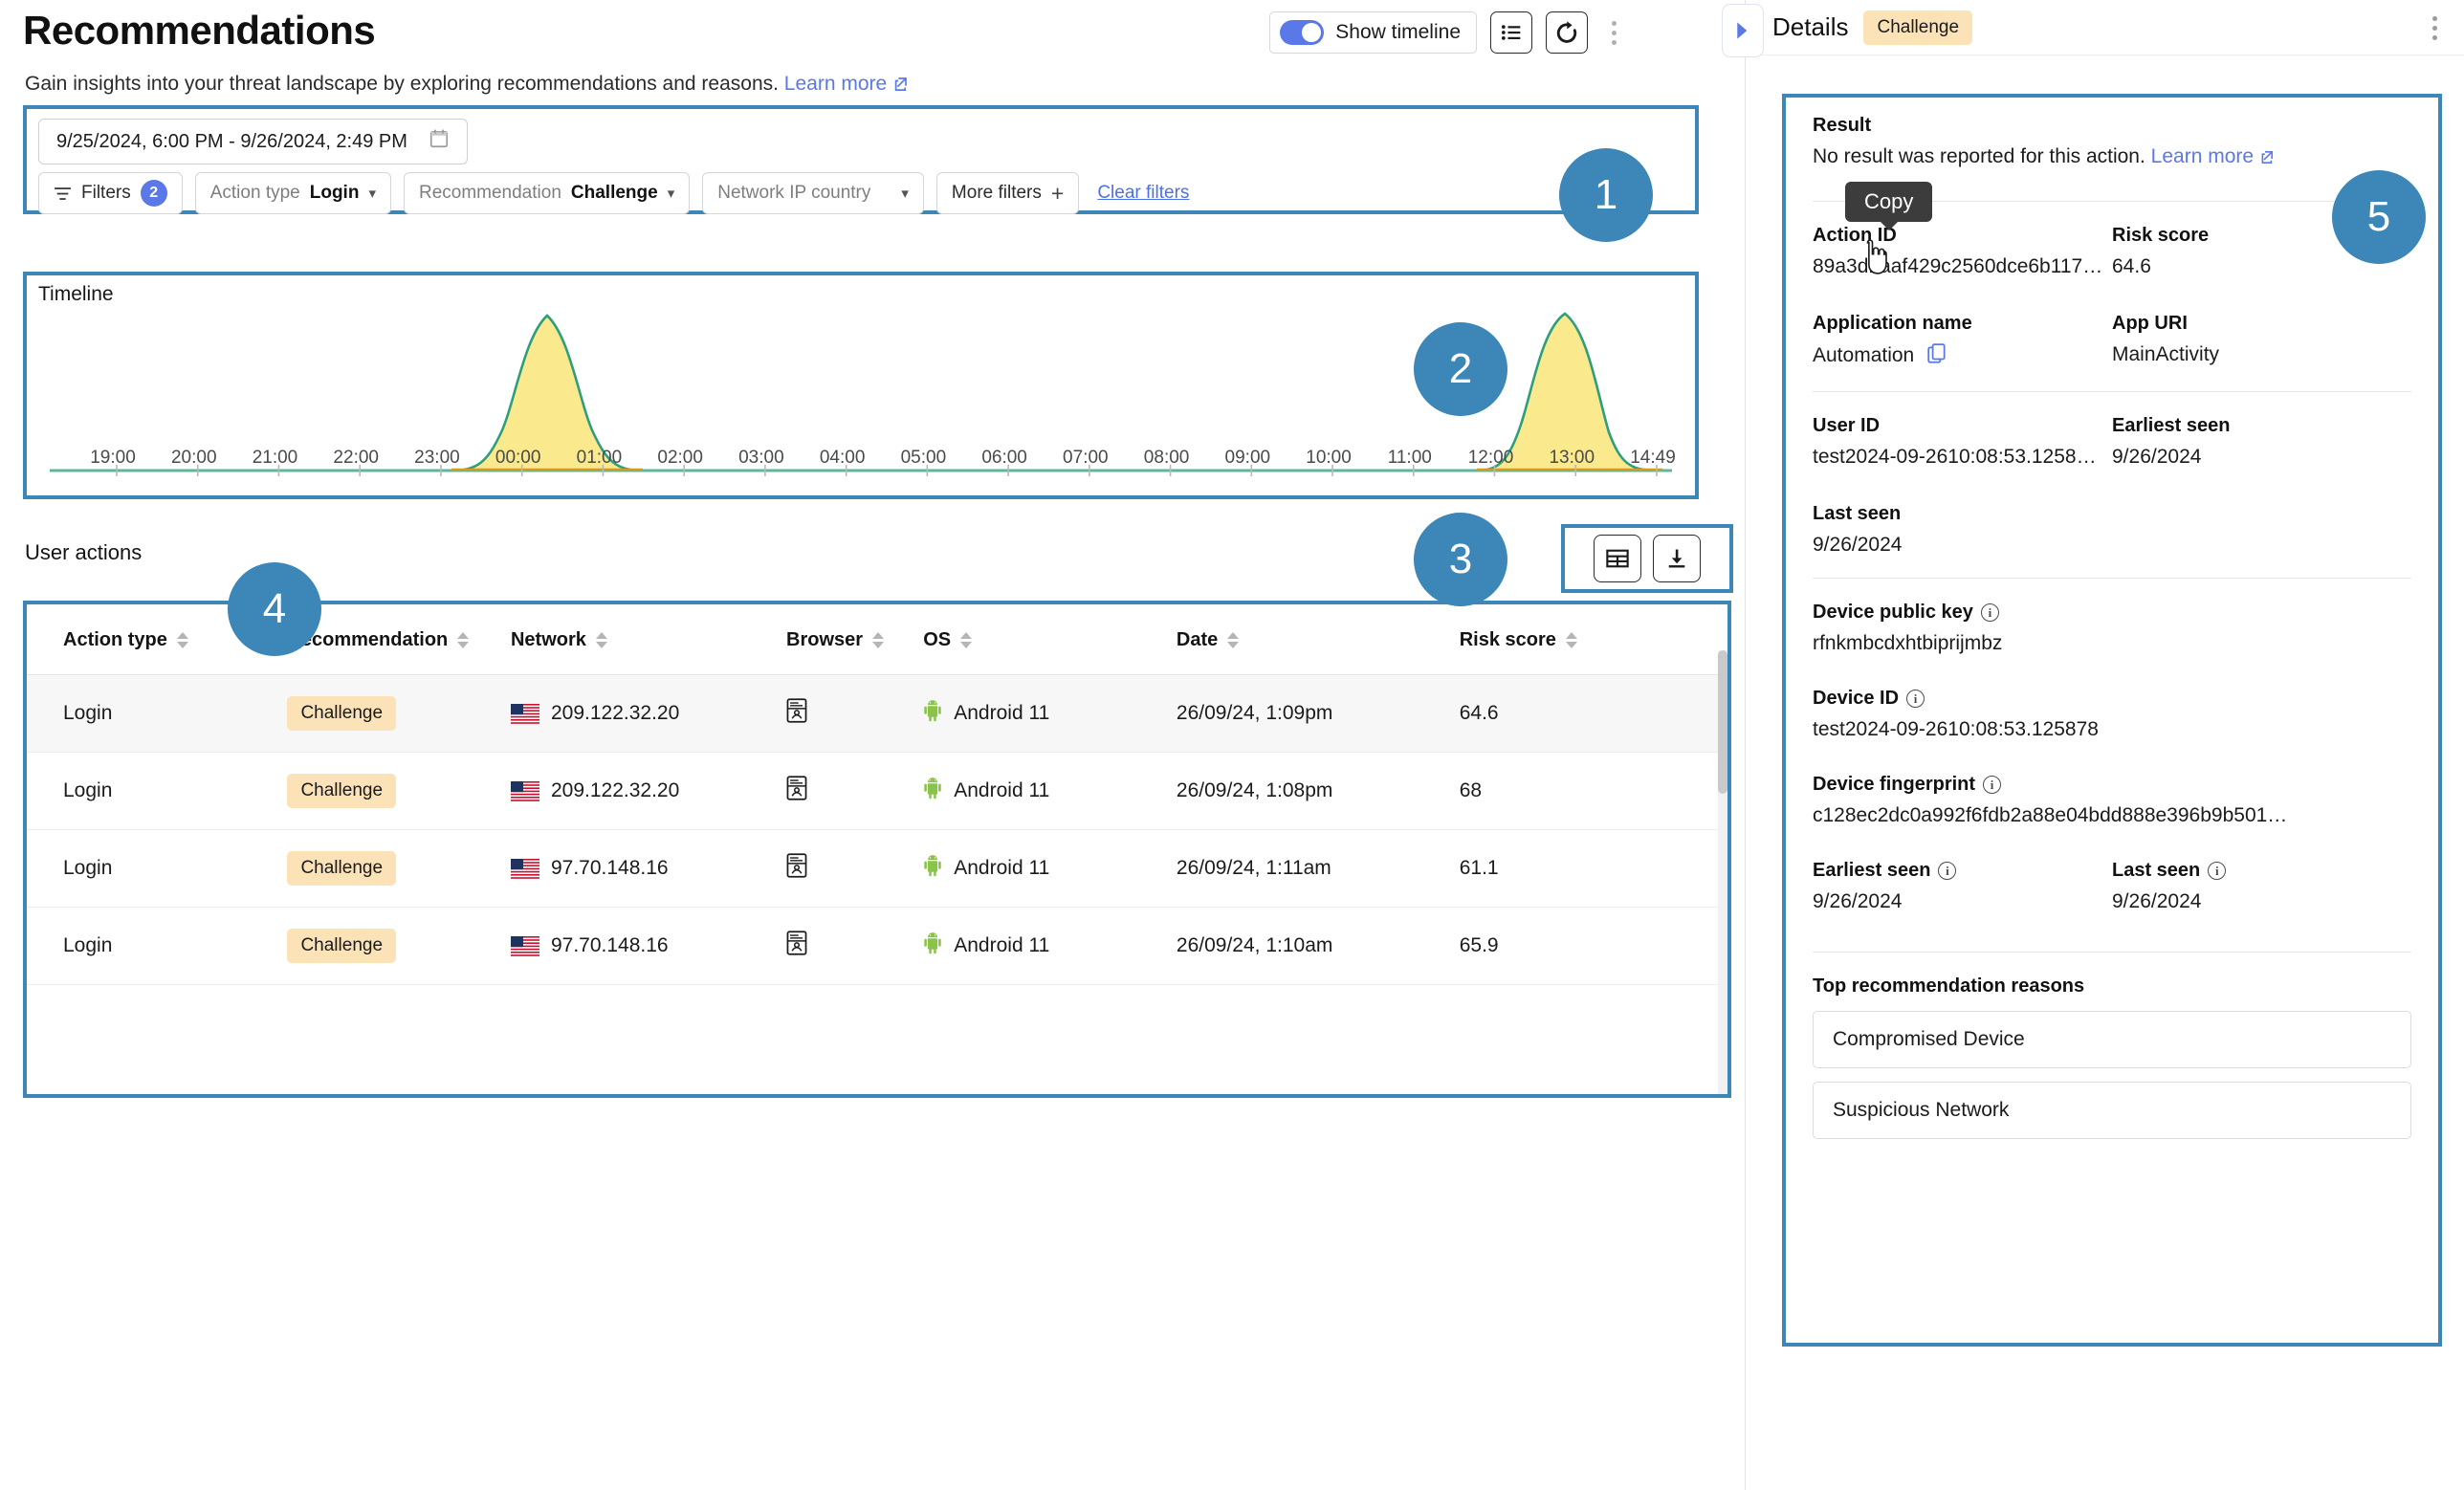 The width and height of the screenshot is (2464, 1490). I want to click on table-scrollbar-thumb, so click(1722, 722).